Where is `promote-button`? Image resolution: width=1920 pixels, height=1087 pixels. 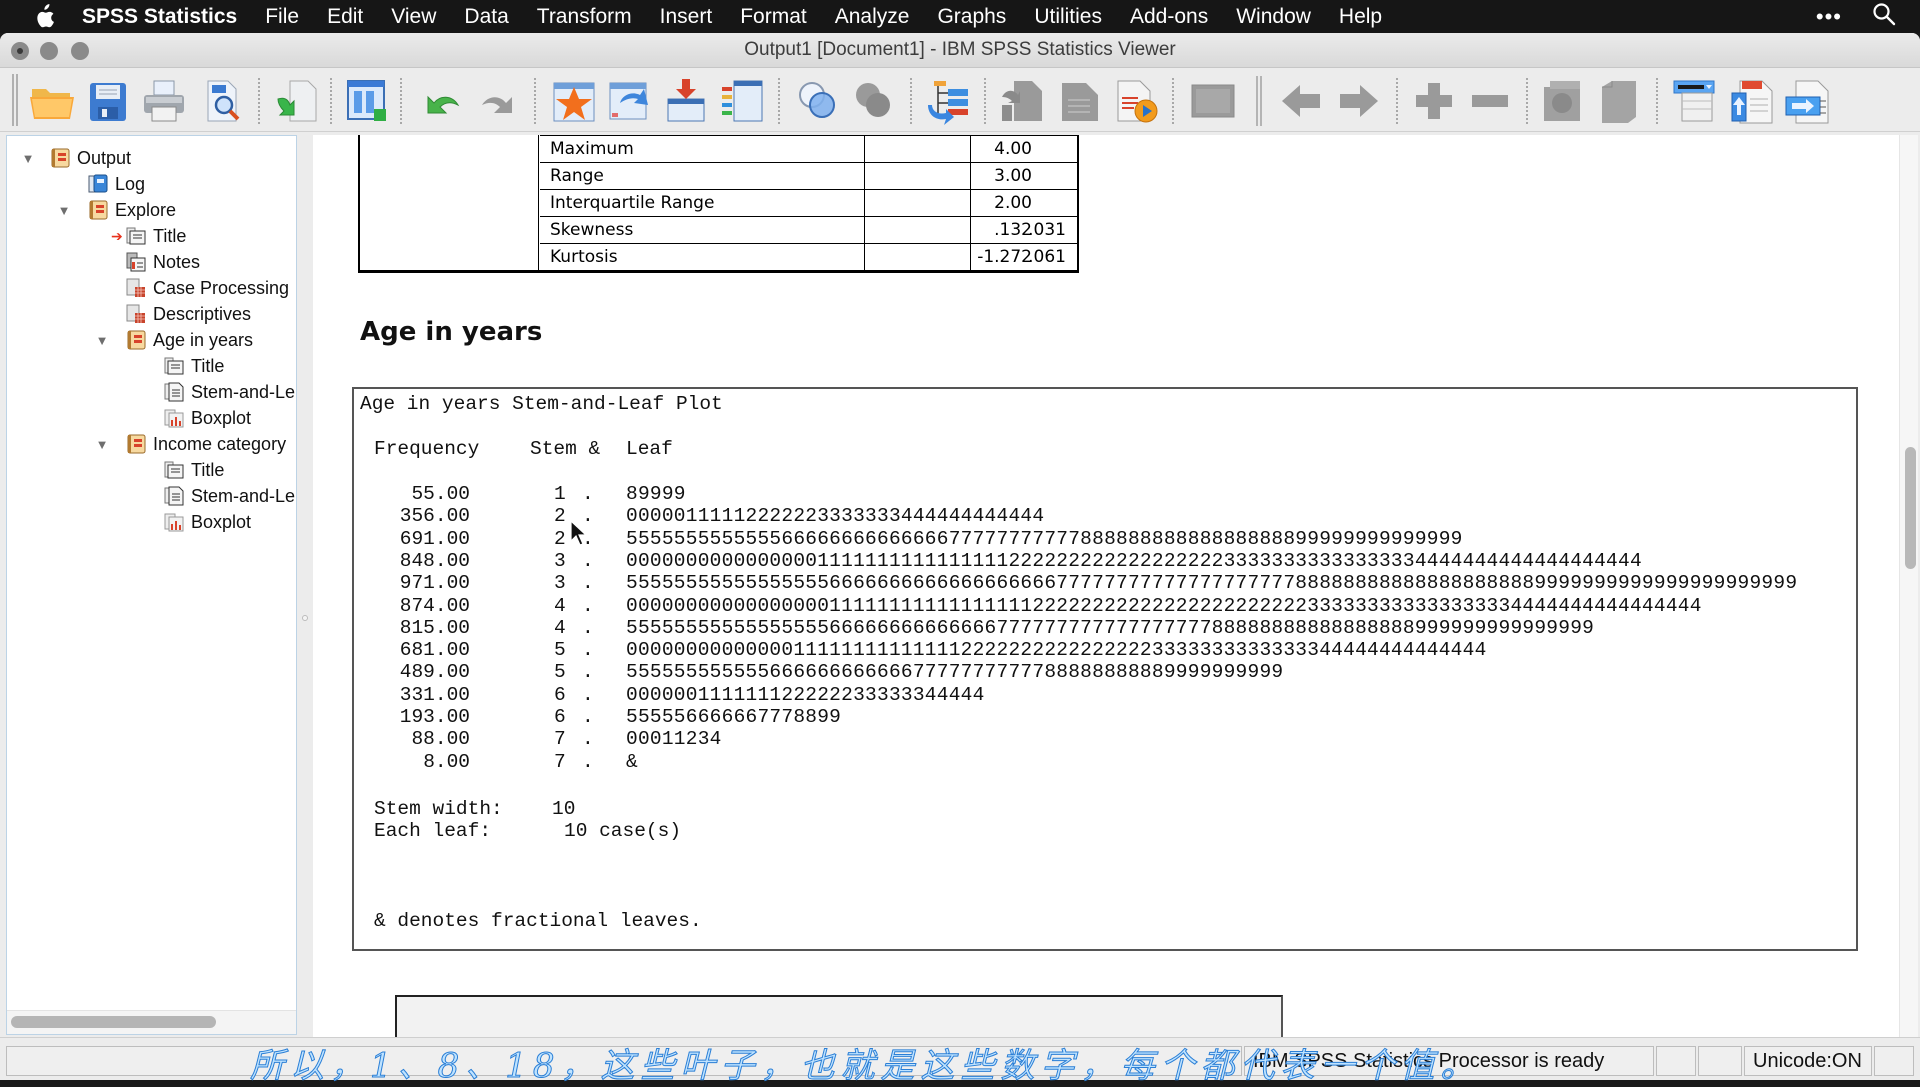 promote-button is located at coordinates (1022, 101).